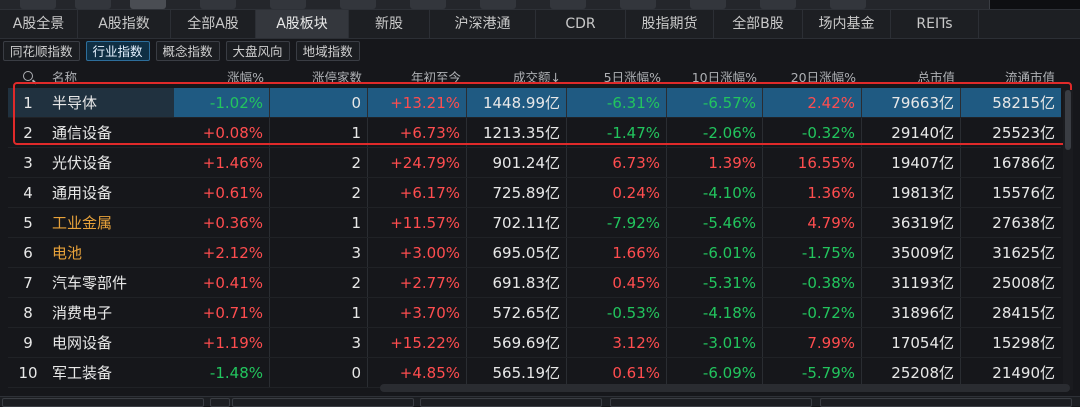  I want to click on change-10d: -4.18%, so click(715, 312).